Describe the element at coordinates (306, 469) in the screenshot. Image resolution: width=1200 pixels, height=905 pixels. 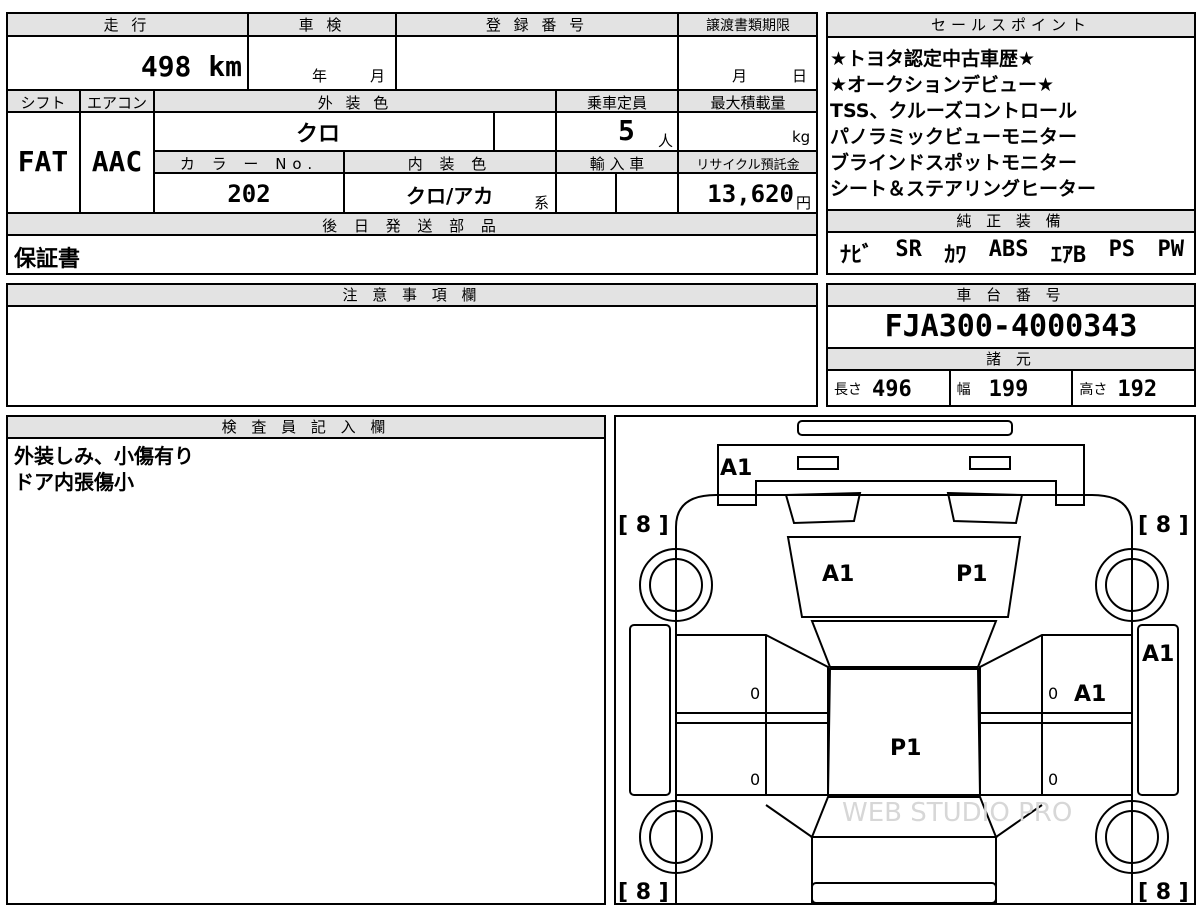
I see `inspector-notes: 外装しみ、小傷有り ドア内張傷小` at that location.